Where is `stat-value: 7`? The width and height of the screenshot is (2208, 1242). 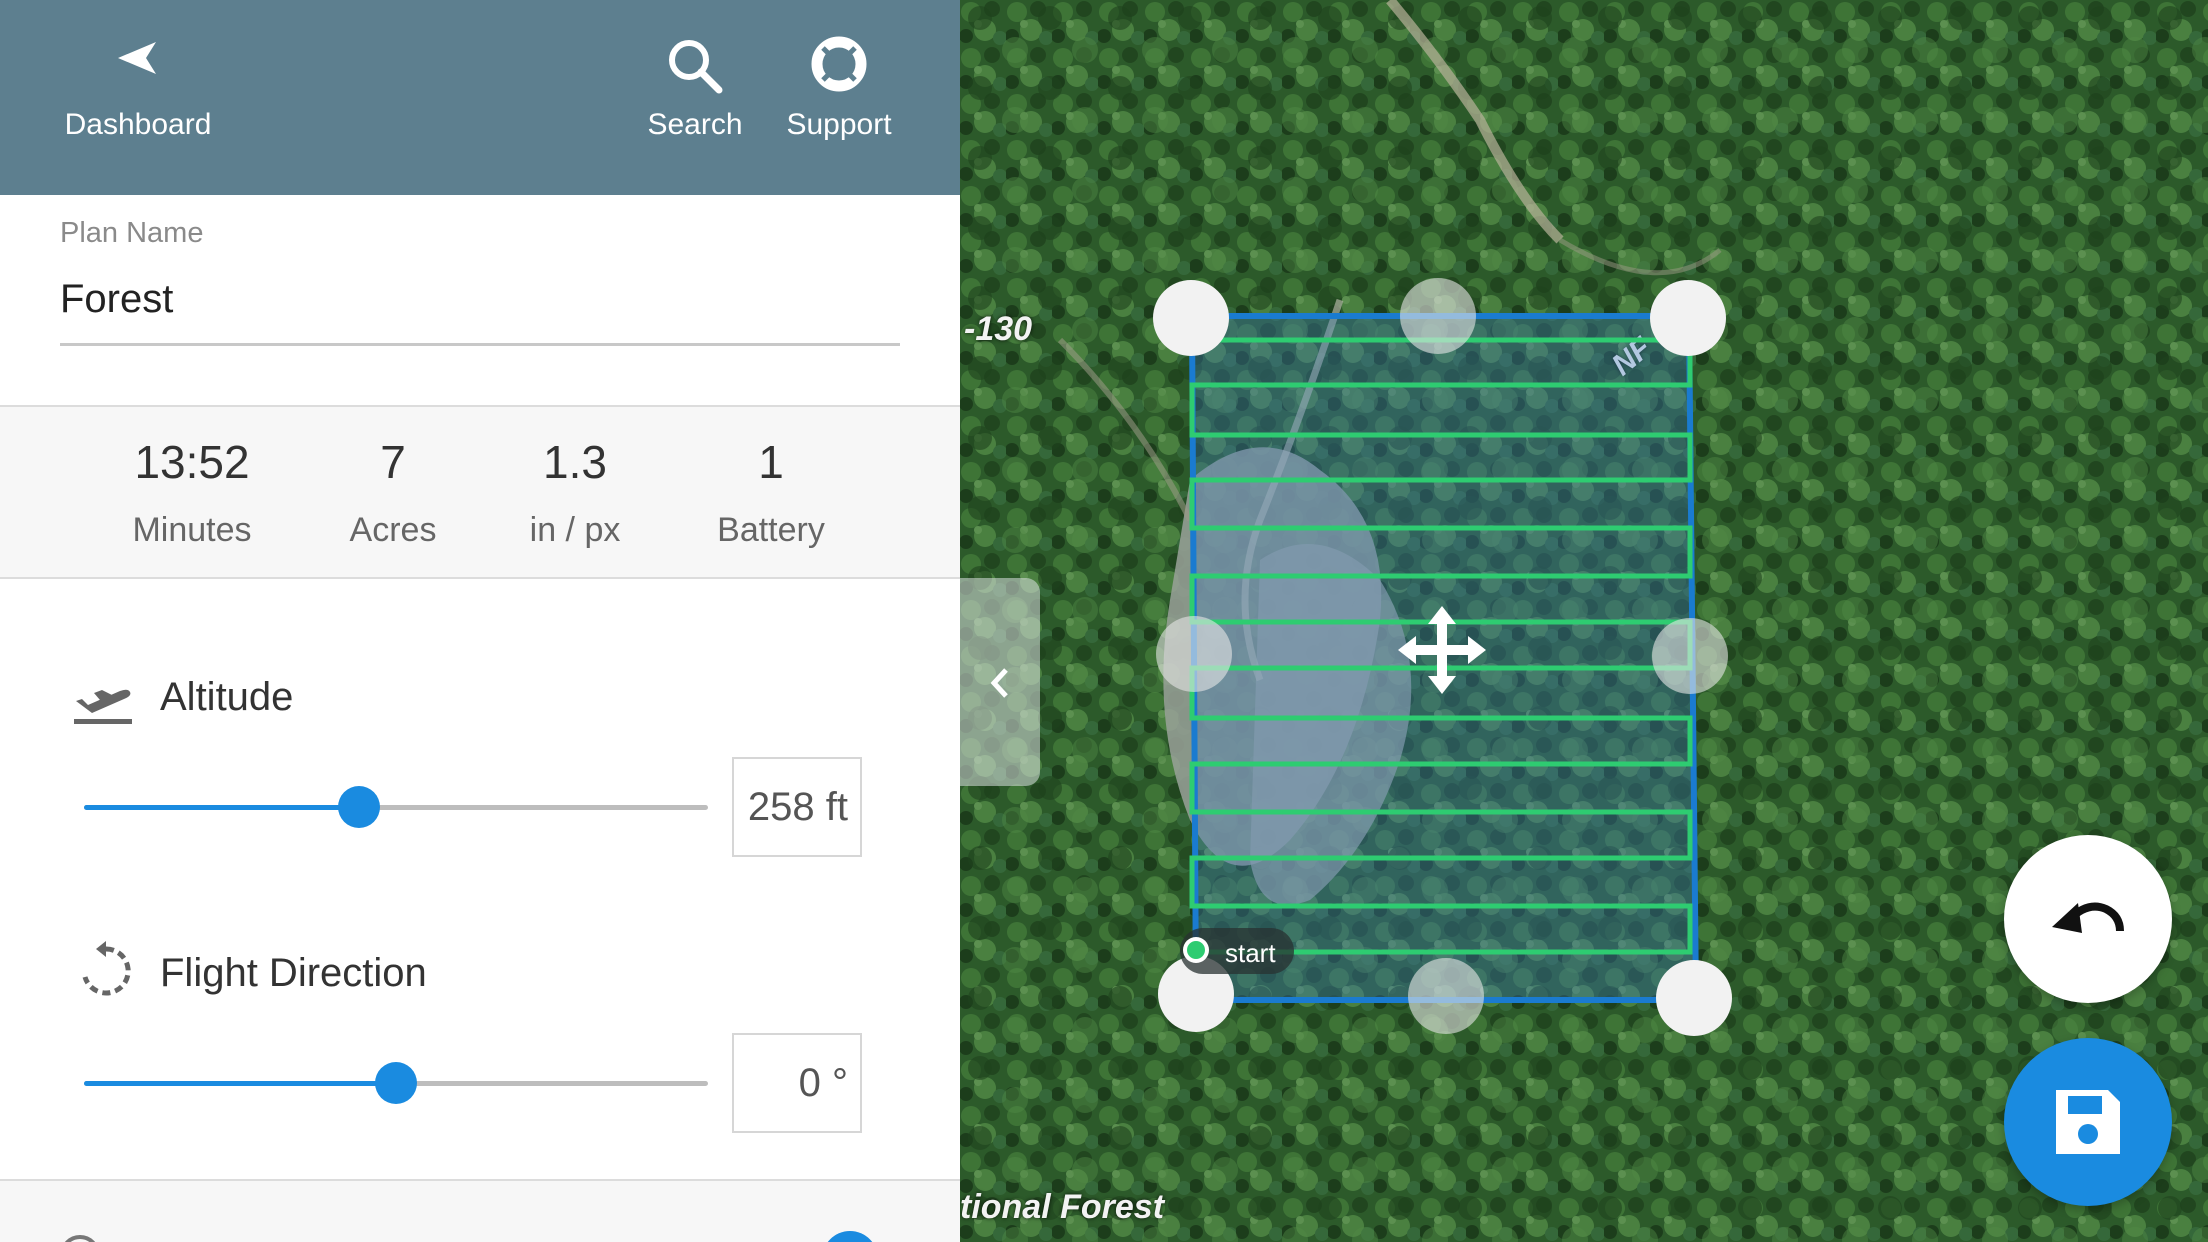 stat-value: 7 is located at coordinates (393, 462).